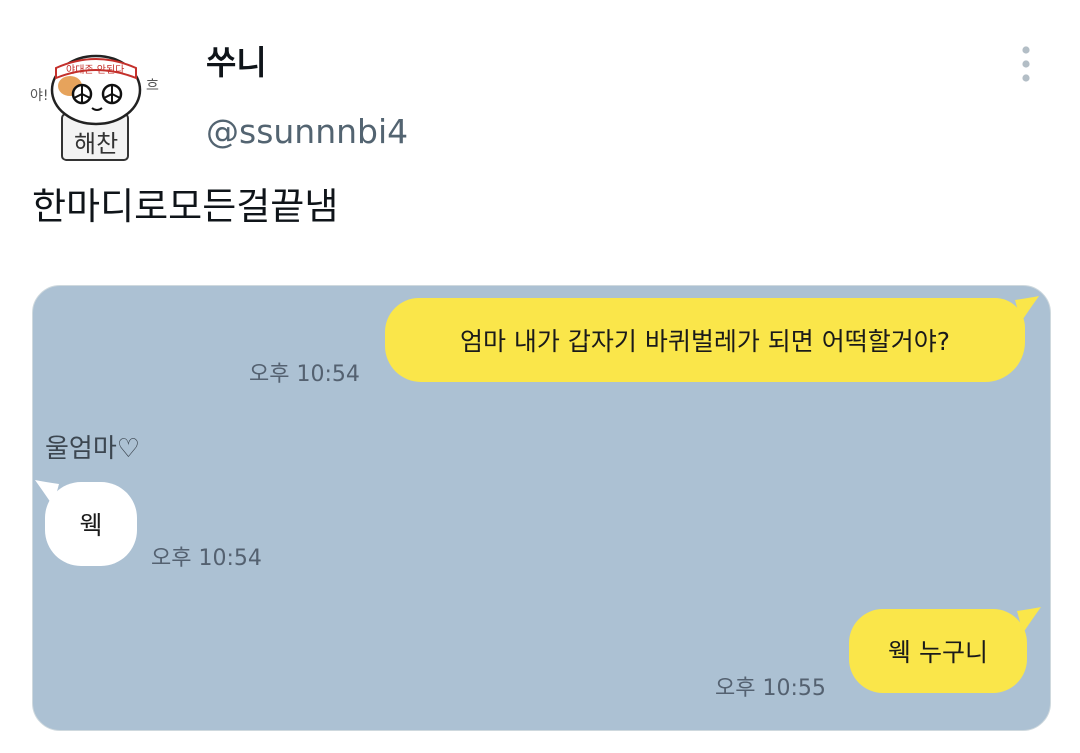  Describe the element at coordinates (96, 144) in the screenshot. I see `avatar-sign-text: 해찬` at that location.